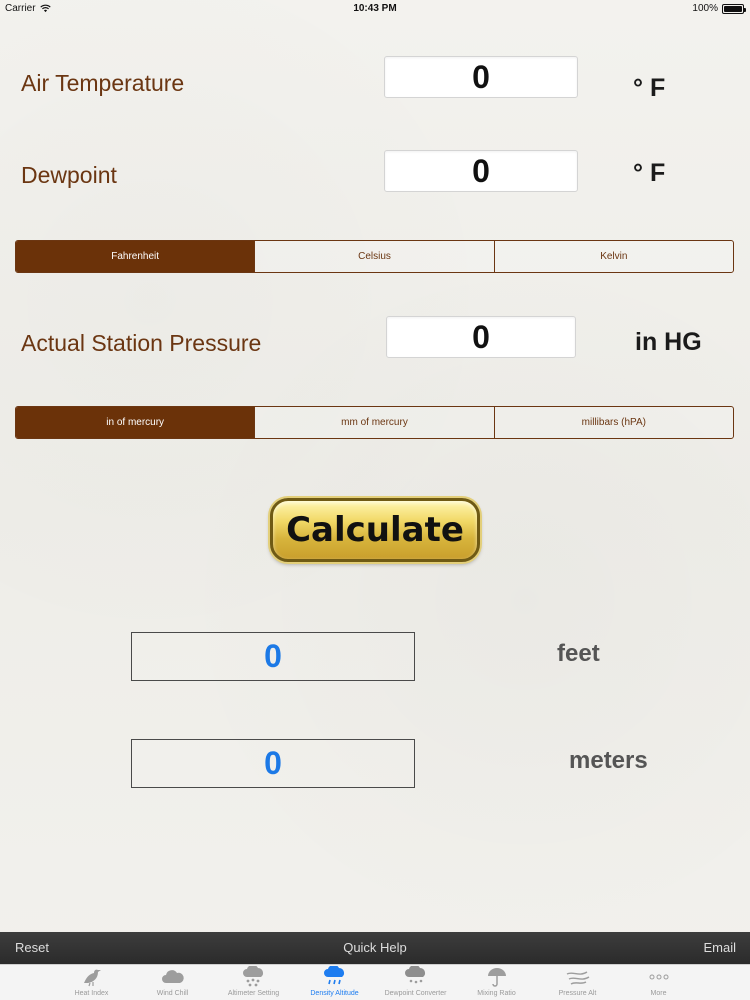 The width and height of the screenshot is (750, 1000). I want to click on snow-cloud-icon, so click(254, 977).